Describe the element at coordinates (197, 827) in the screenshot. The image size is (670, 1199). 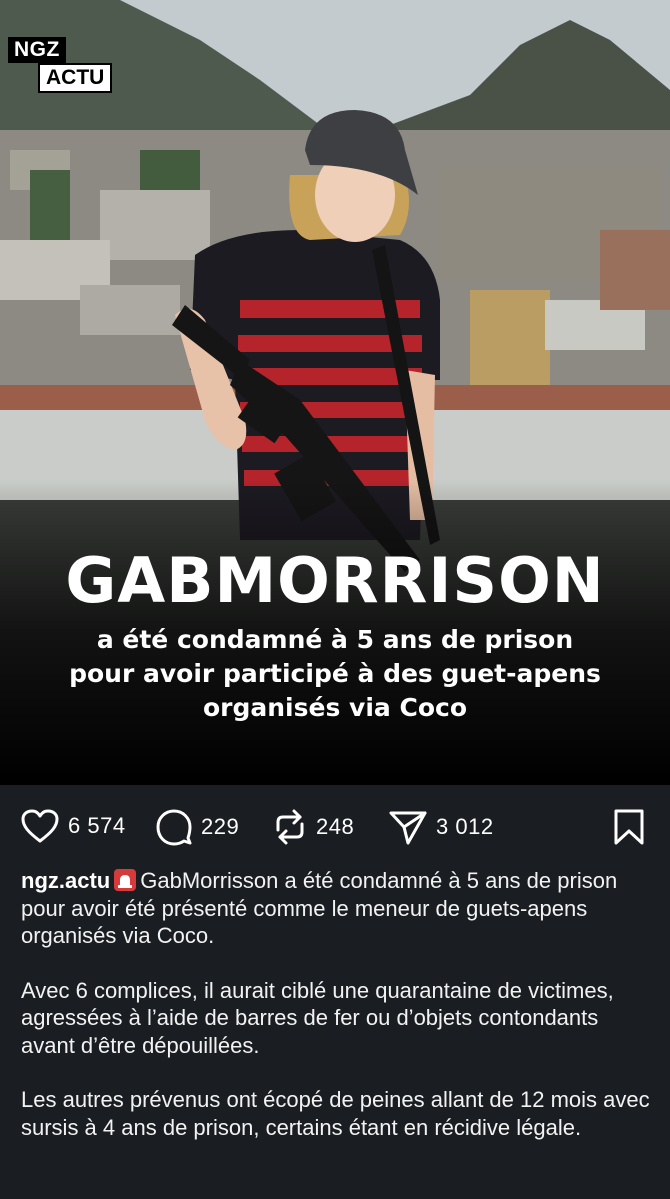
I see `comment-button: 229` at that location.